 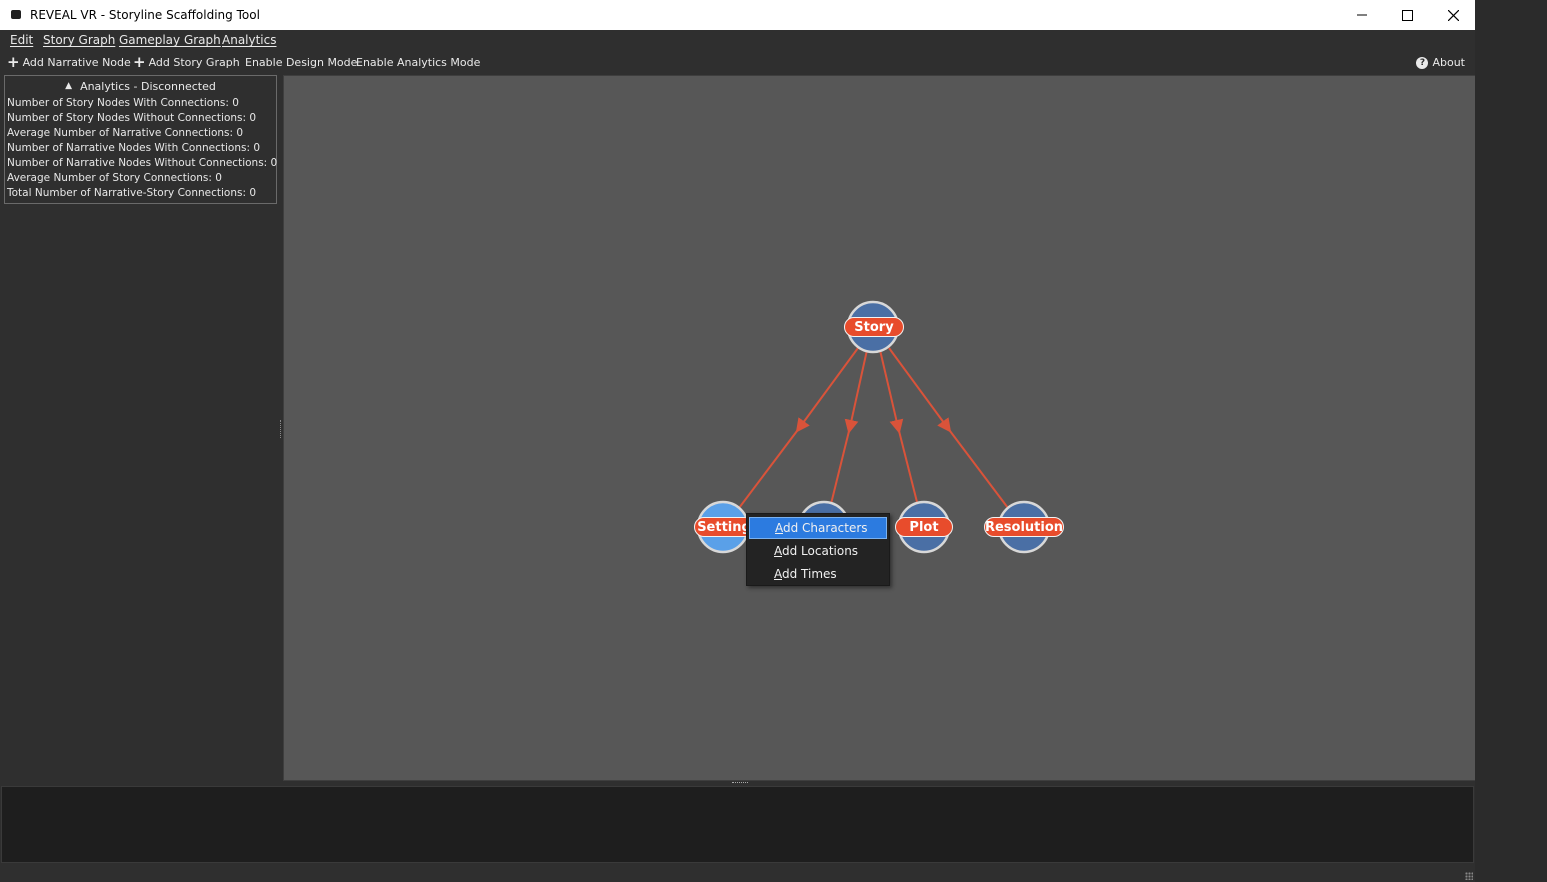 I want to click on add-story-graph-label: Add Story Graph, so click(x=194, y=62).